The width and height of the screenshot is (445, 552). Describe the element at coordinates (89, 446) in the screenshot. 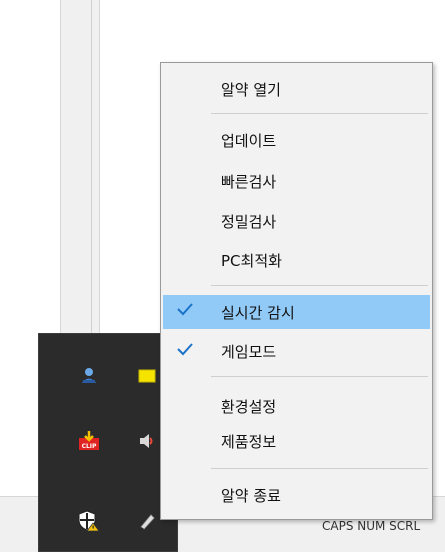

I see `svg-text: CLIP` at that location.